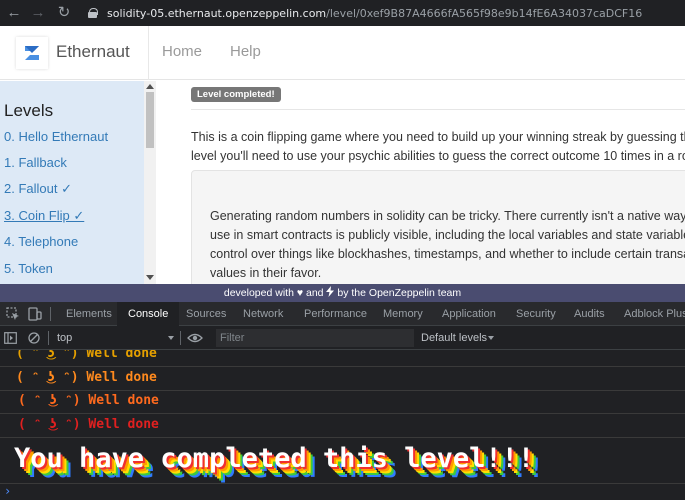 The height and width of the screenshot is (500, 685). Describe the element at coordinates (469, 314) in the screenshot. I see `tab-application: Application` at that location.